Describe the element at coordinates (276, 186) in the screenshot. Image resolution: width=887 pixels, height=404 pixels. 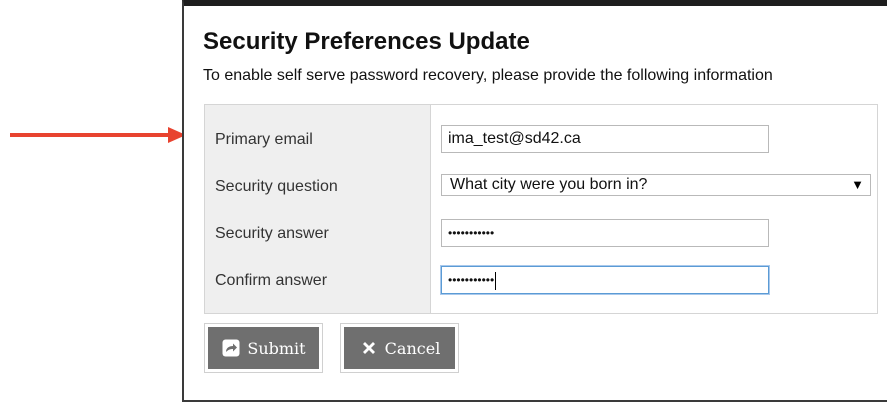
I see `security-question-label: Security question` at that location.